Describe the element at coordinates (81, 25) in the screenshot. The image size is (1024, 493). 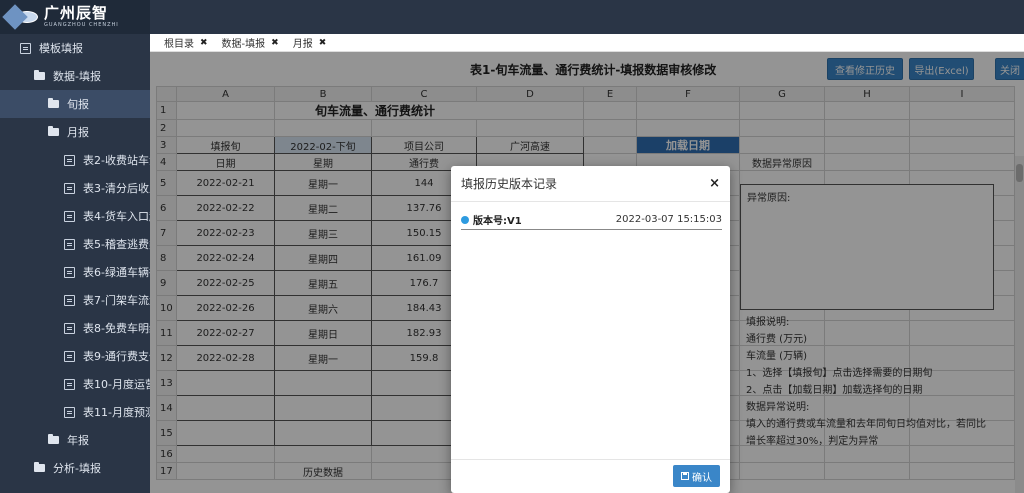
I see `logo-subname: GUANGZHOU CHENZHI` at that location.